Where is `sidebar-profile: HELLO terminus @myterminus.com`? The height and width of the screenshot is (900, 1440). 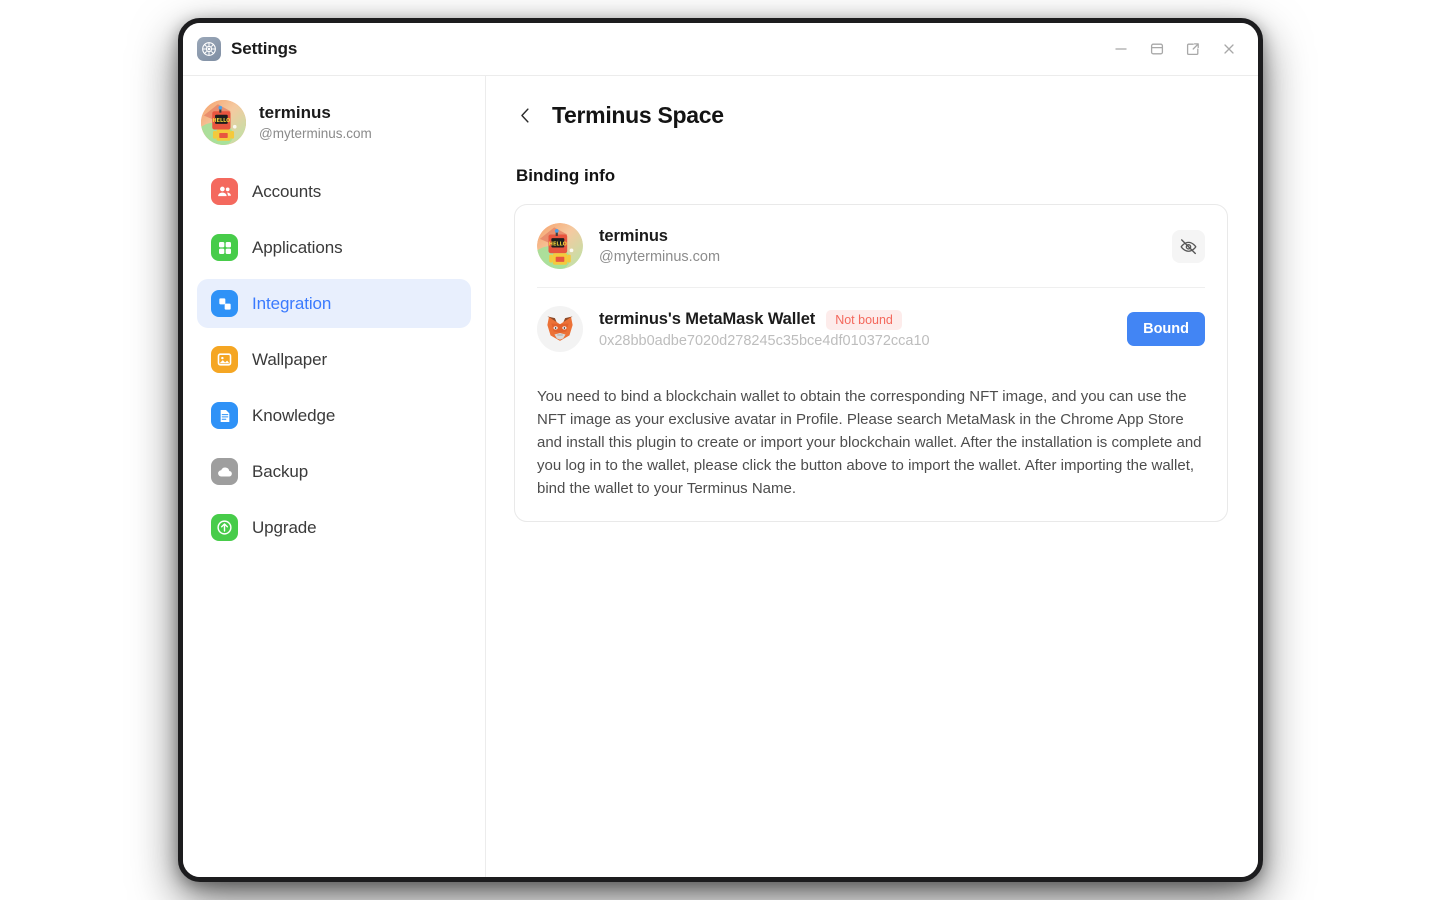
sidebar-profile: HELLO terminus @myterminus.com is located at coordinates (334, 122).